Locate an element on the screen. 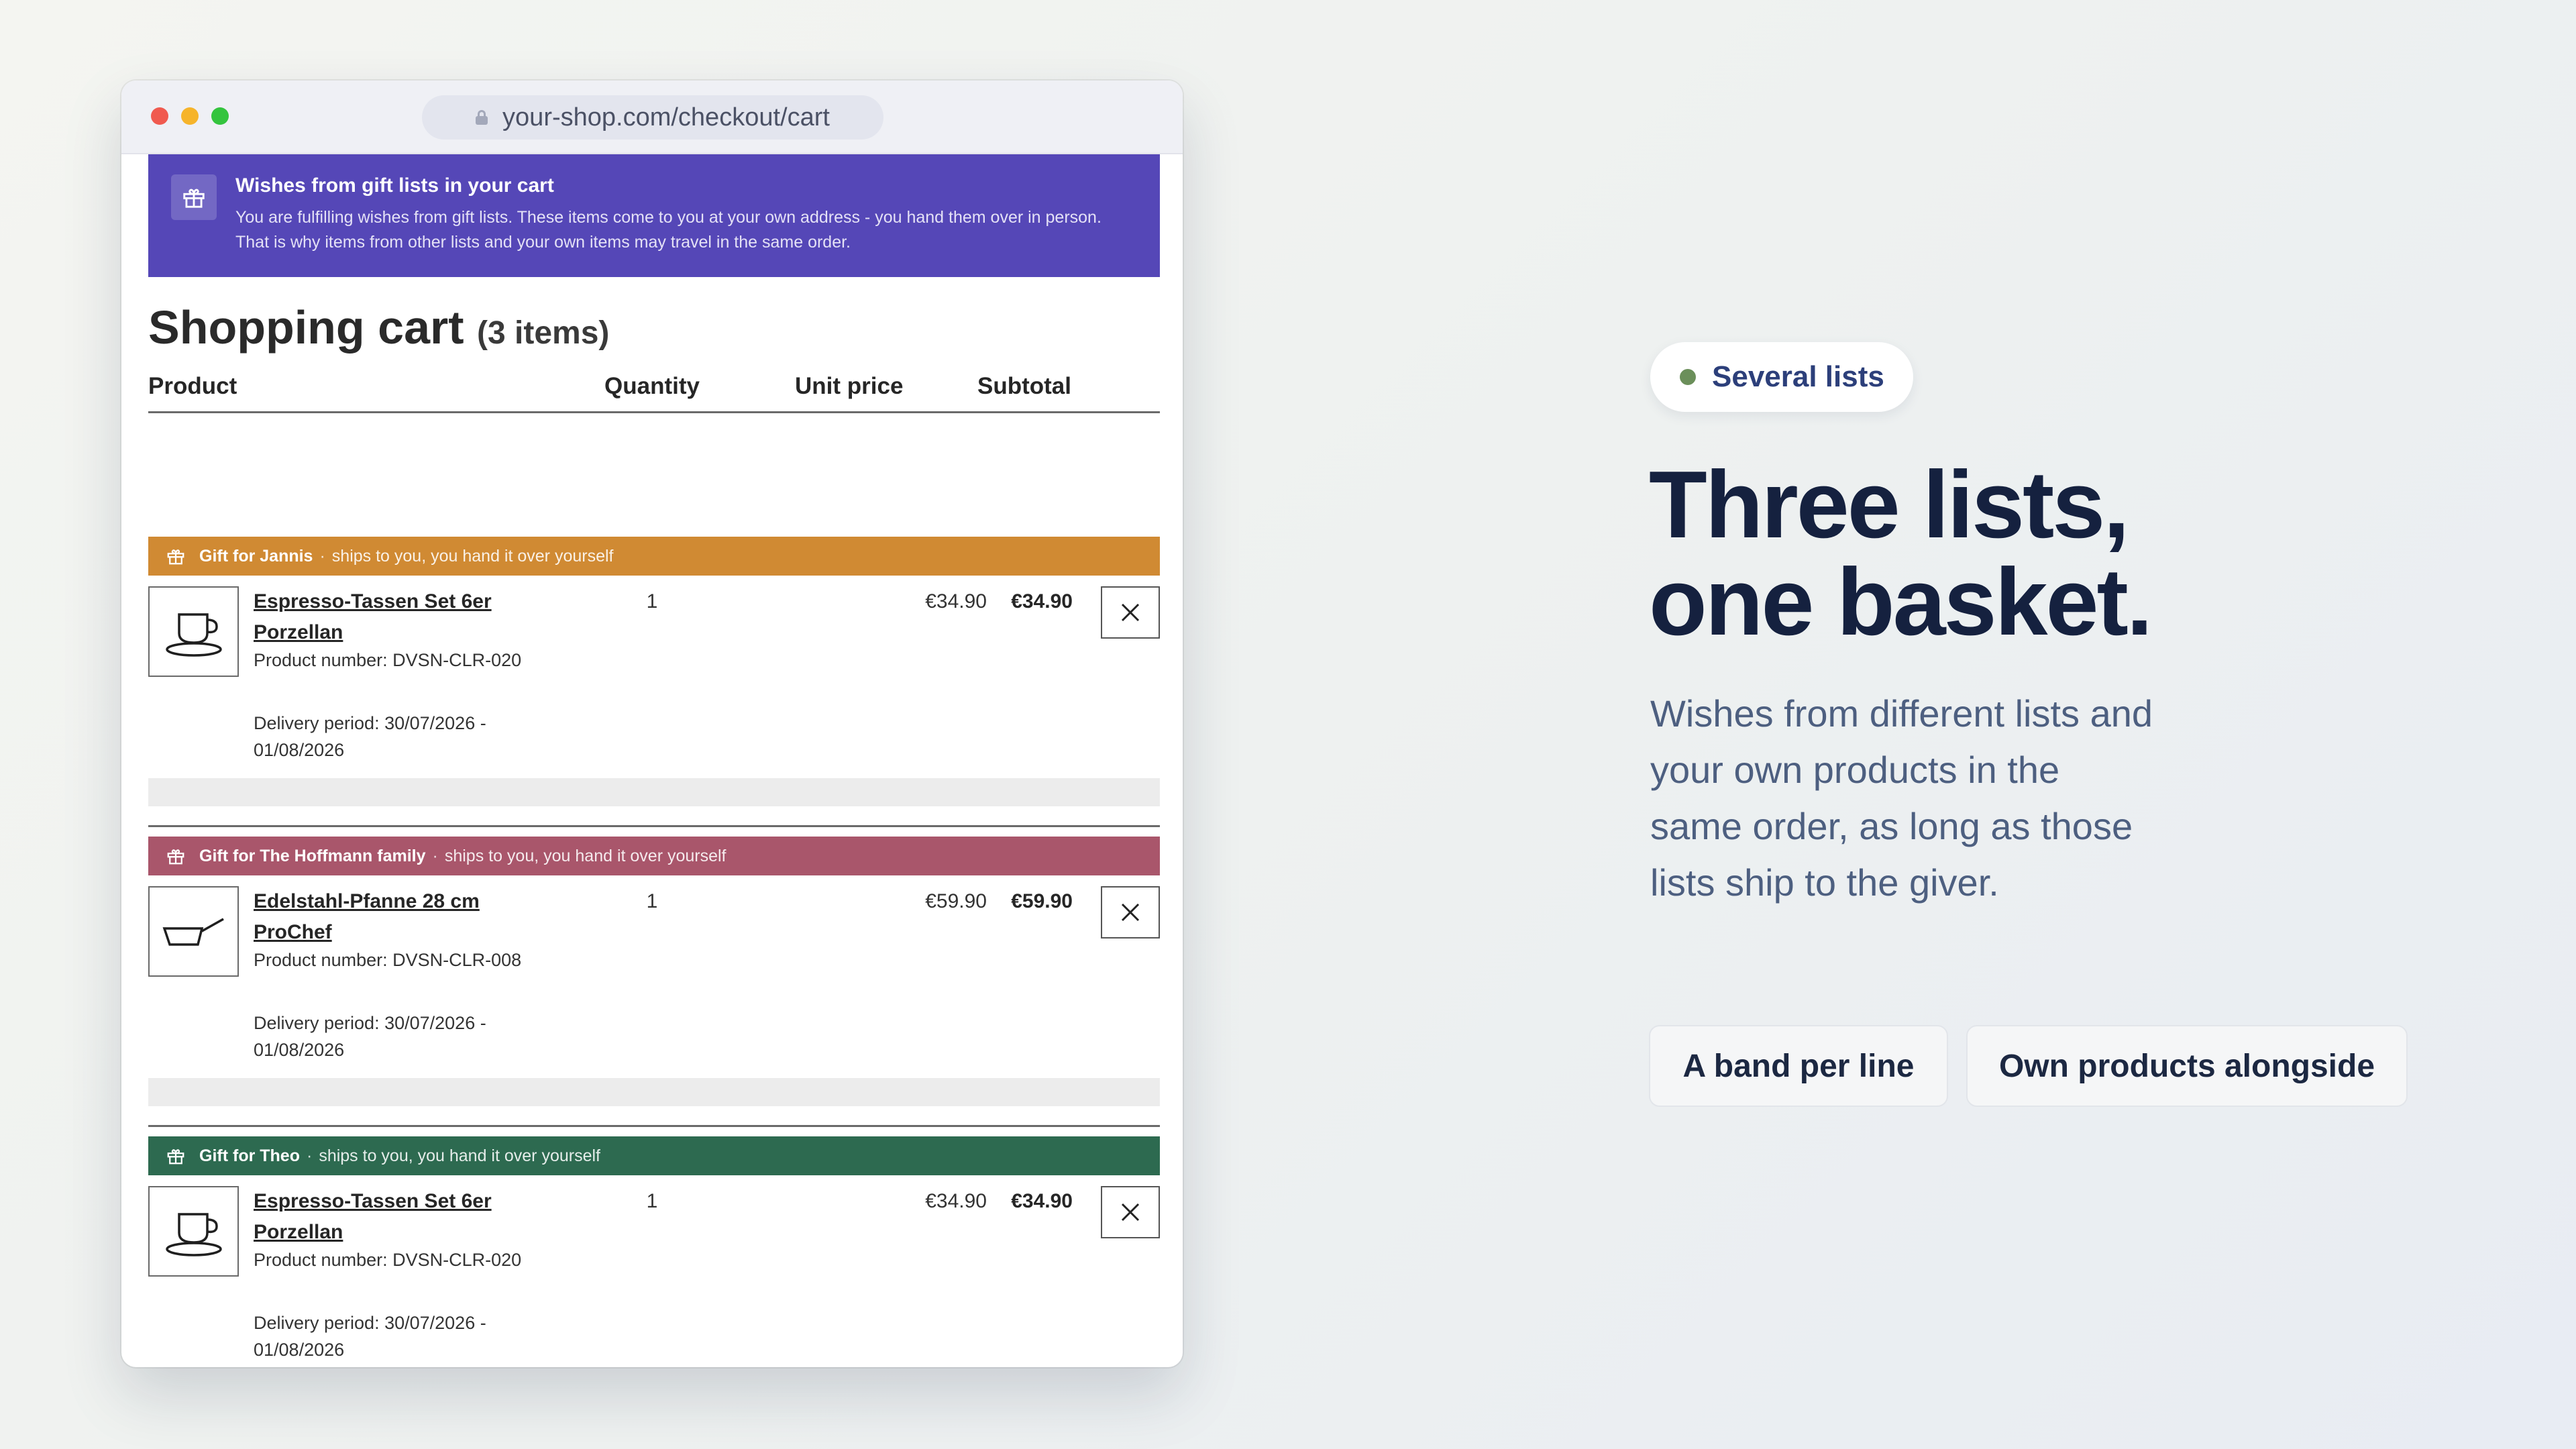  pan-icon is located at coordinates (193, 931).